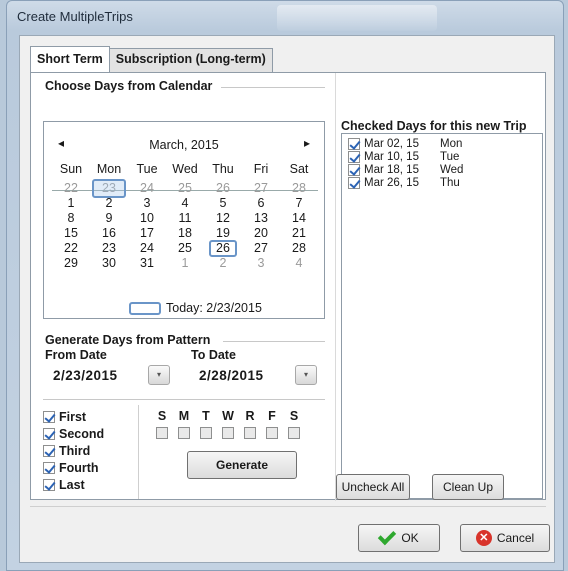 The height and width of the screenshot is (571, 568). I want to click on occurrence-first: First, so click(90, 416).